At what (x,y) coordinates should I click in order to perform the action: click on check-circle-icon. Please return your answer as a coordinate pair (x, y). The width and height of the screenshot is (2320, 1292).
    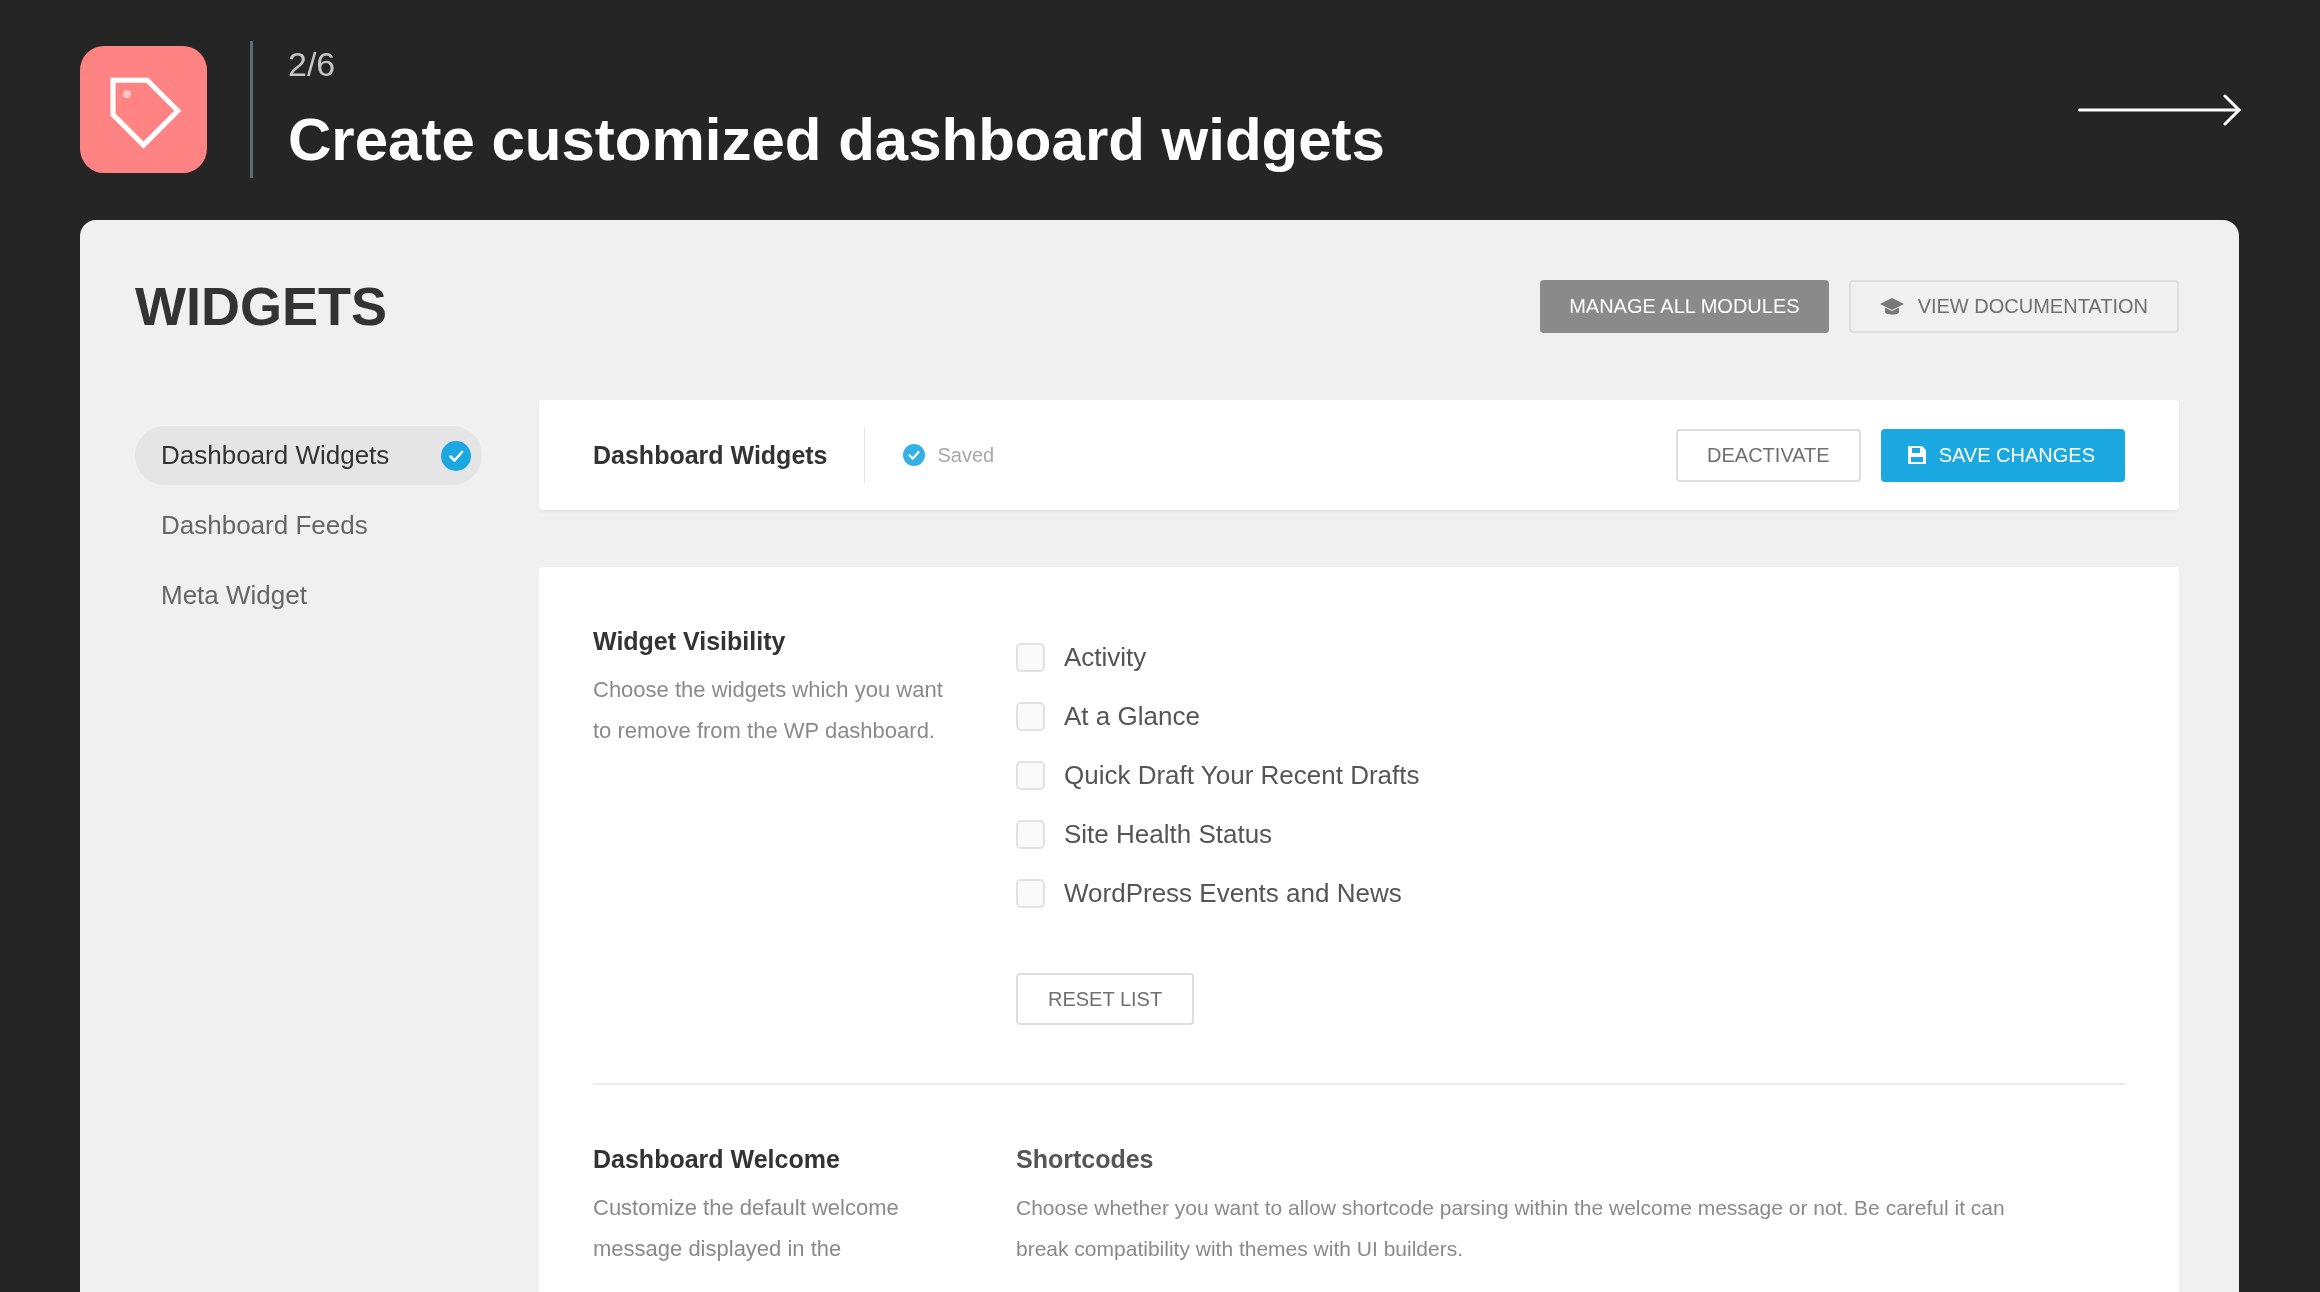
    Looking at the image, I should click on (913, 455).